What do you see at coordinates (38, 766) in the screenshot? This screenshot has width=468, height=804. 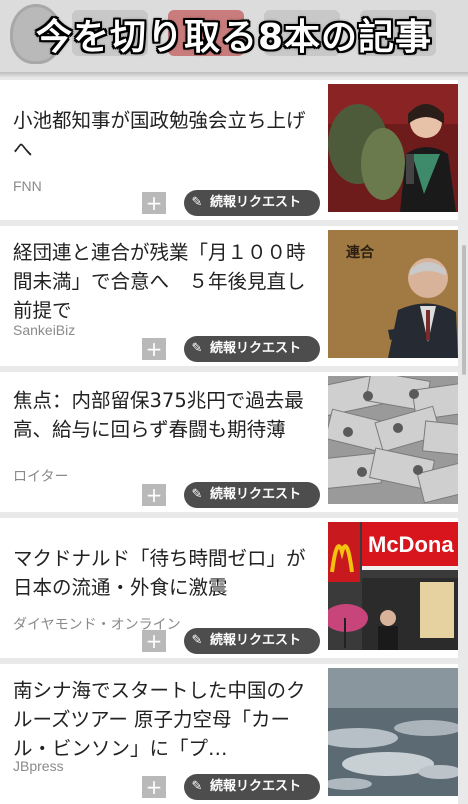 I see `article-source: JBpress` at bounding box center [38, 766].